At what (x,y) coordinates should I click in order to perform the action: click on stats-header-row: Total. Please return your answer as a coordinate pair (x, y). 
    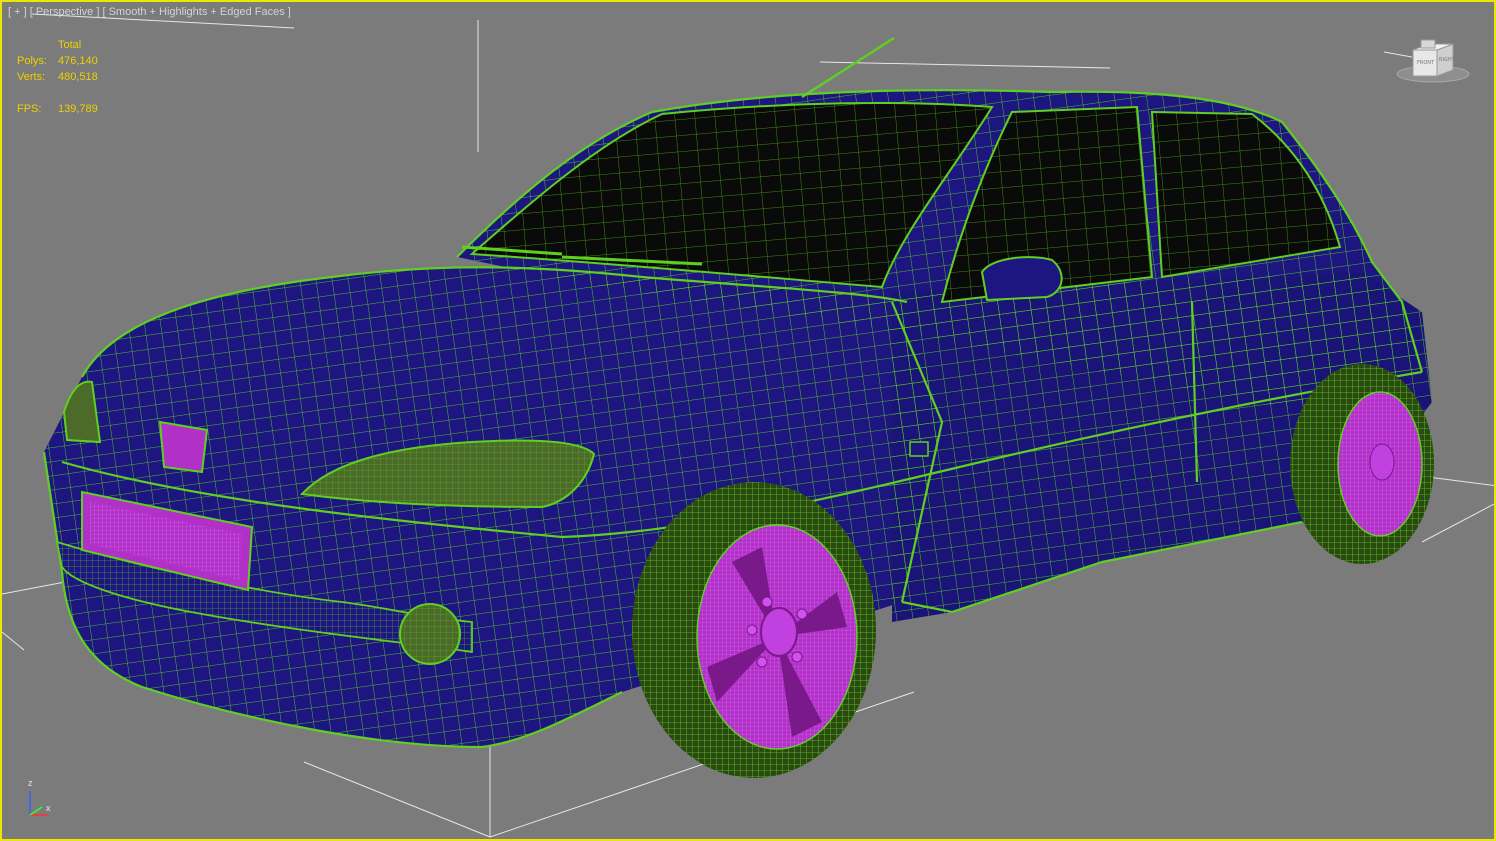
    Looking at the image, I should click on (72, 45).